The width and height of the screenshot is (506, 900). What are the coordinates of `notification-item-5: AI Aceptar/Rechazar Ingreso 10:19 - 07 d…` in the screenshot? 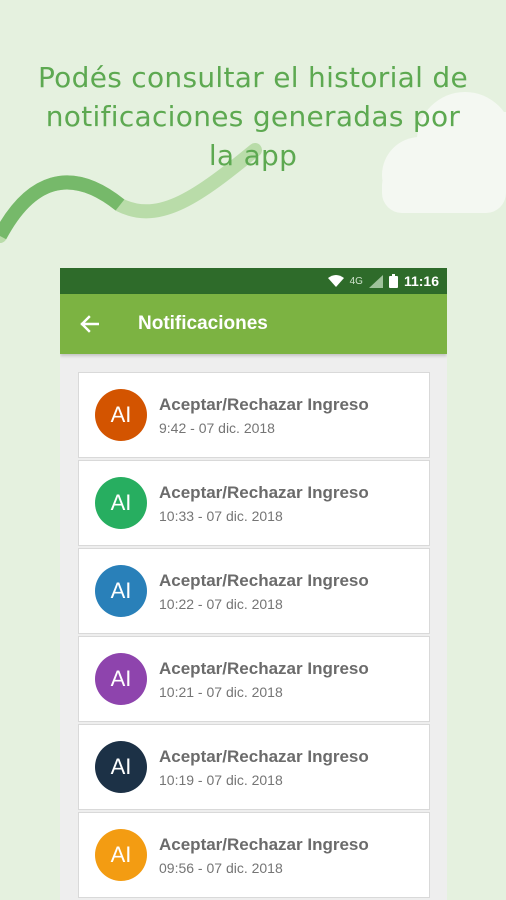 It's located at (254, 767).